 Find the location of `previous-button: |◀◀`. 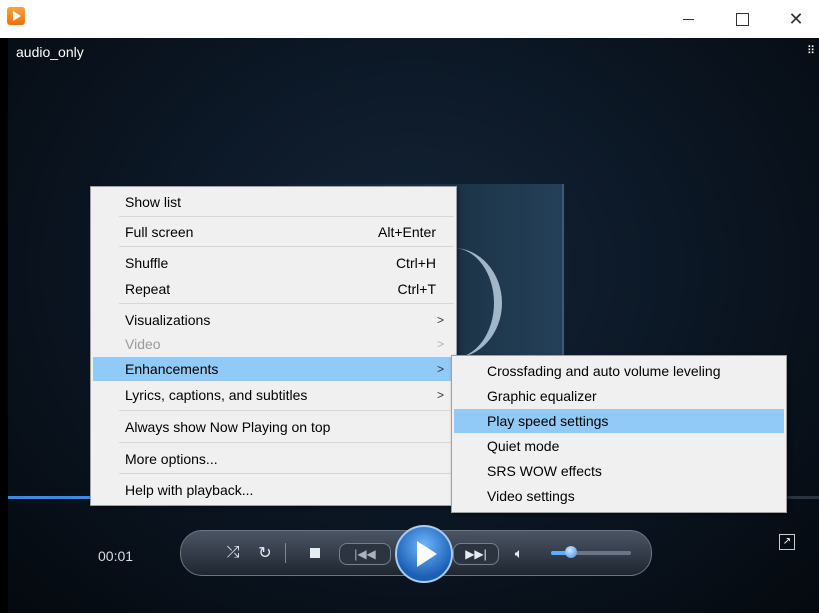

previous-button: |◀◀ is located at coordinates (365, 554).